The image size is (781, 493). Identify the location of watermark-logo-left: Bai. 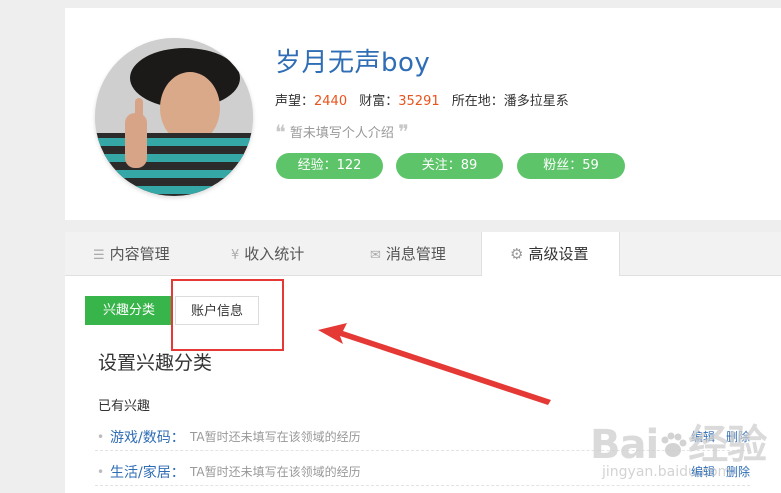
(624, 445).